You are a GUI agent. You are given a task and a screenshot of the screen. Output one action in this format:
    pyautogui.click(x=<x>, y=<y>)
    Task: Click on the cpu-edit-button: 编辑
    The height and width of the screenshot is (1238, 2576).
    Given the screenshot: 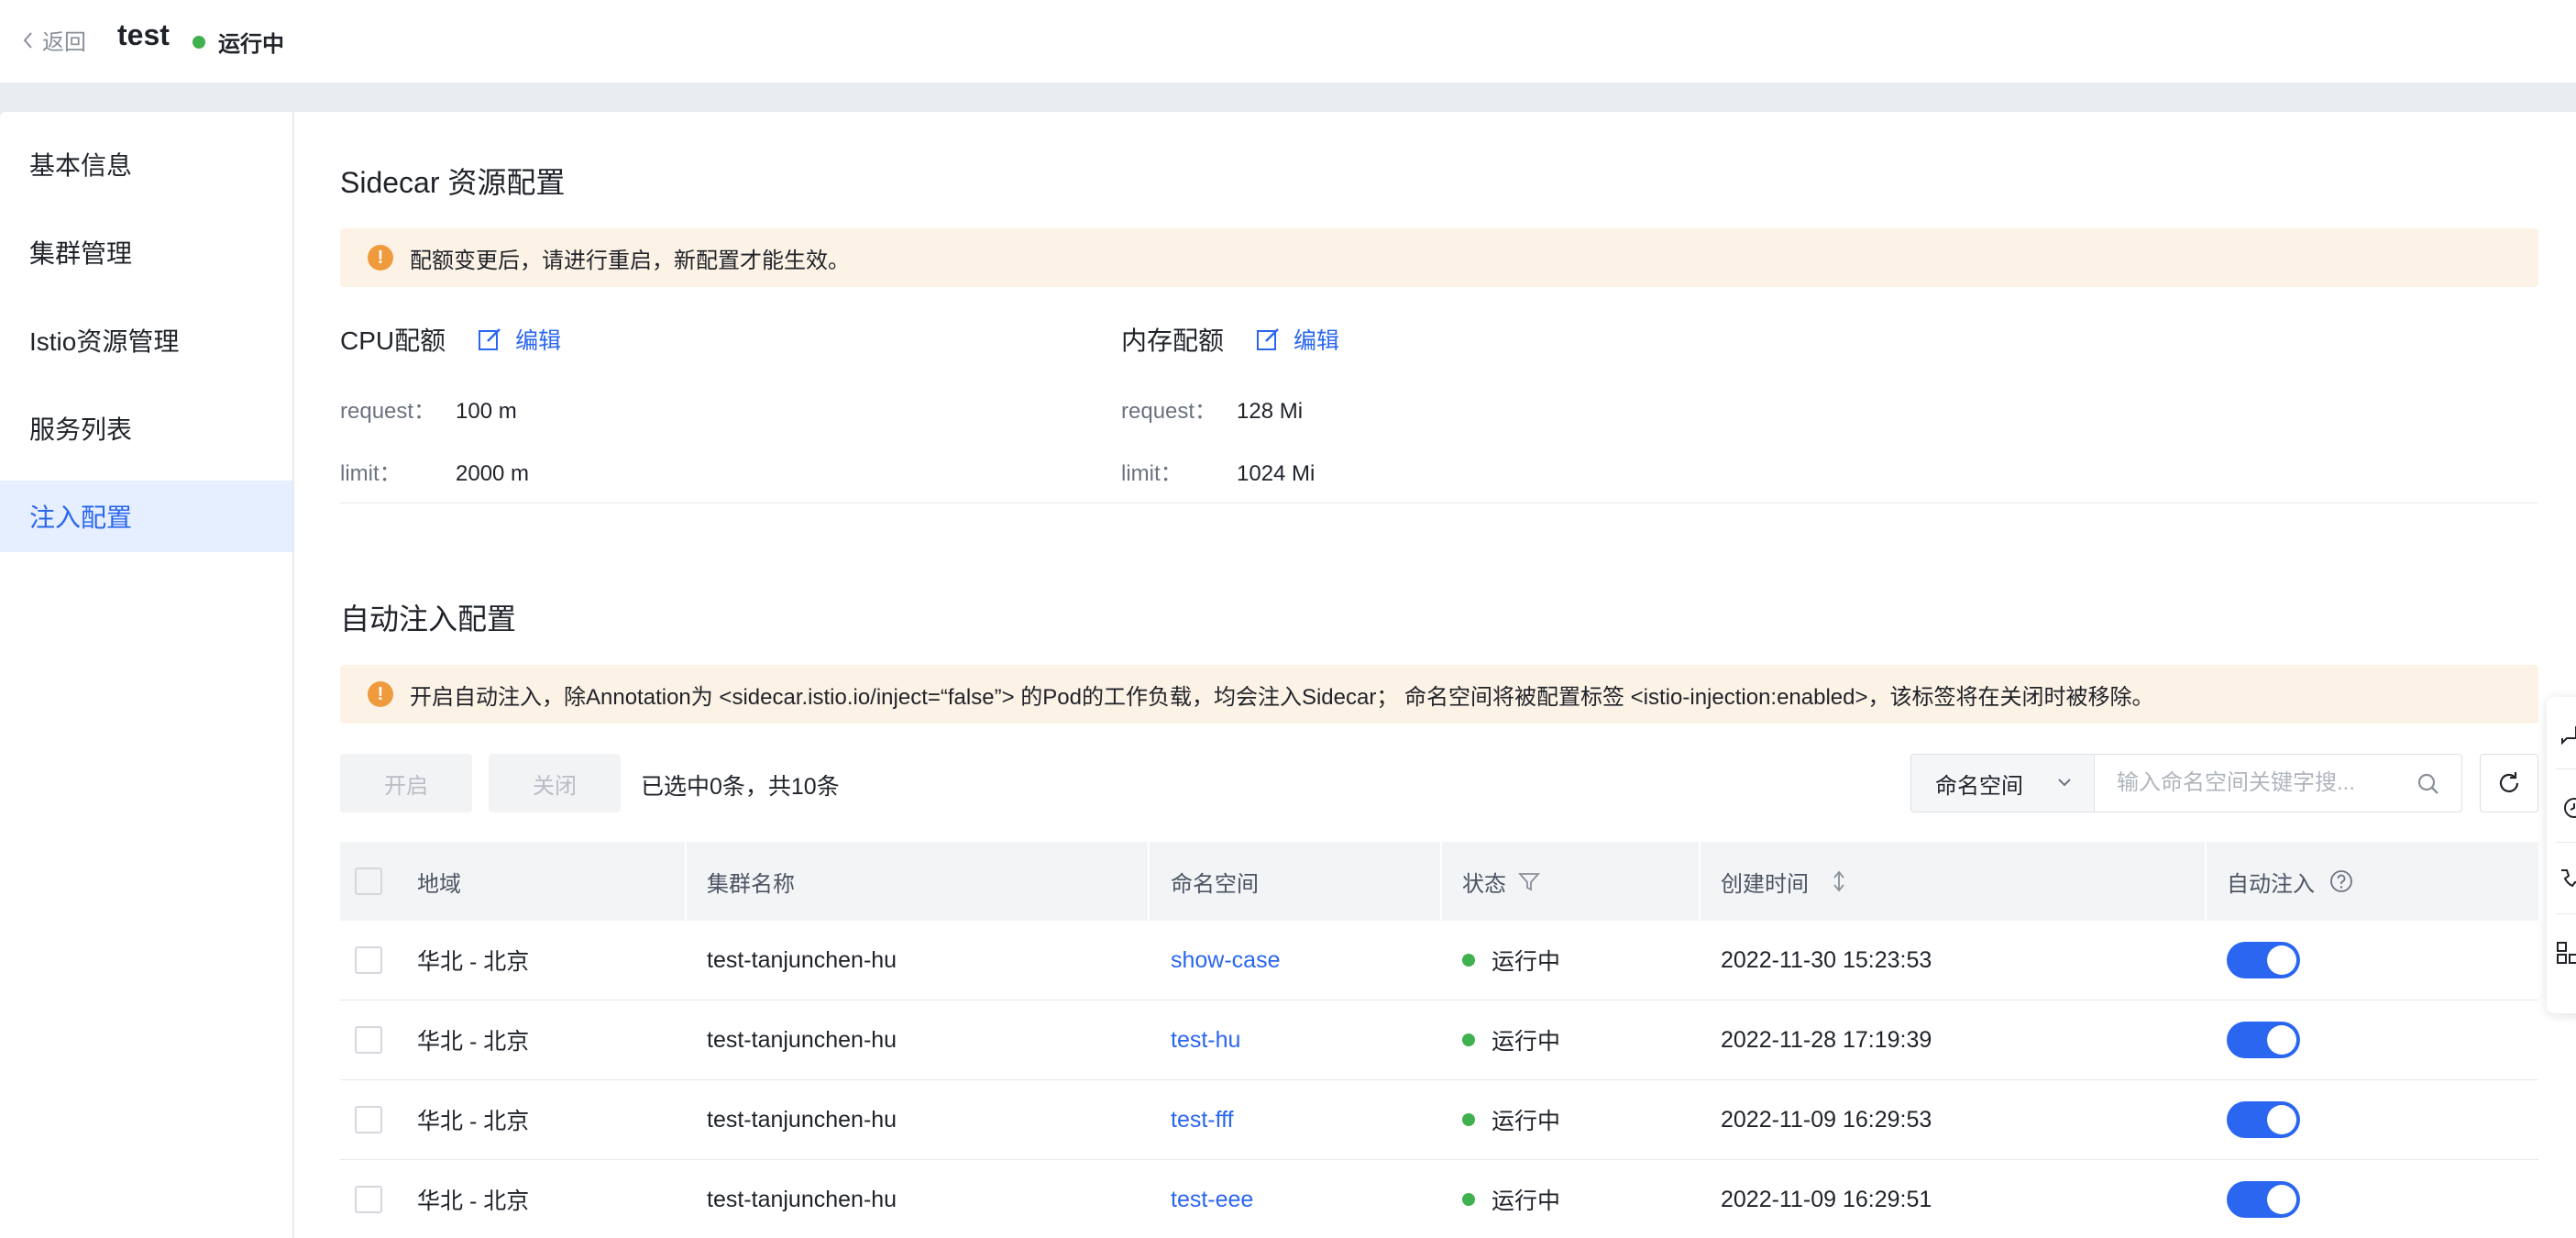 What is the action you would take?
    pyautogui.click(x=519, y=339)
    